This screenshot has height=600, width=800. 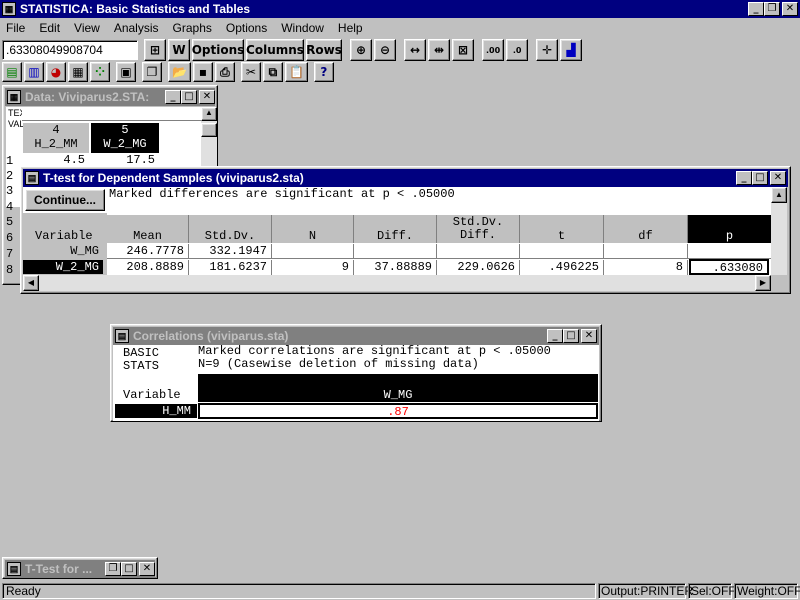 I want to click on pie-icon: ◕, so click(x=56, y=72).